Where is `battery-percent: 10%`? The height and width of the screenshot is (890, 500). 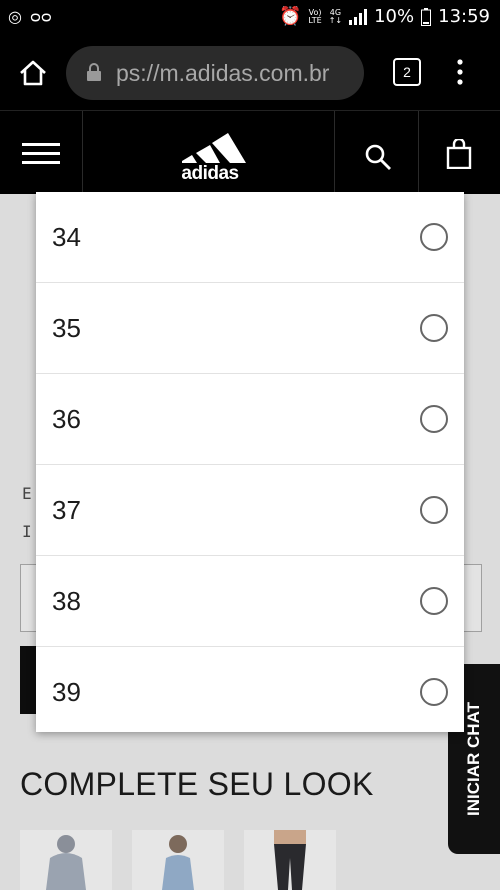
battery-percent: 10% is located at coordinates (394, 16).